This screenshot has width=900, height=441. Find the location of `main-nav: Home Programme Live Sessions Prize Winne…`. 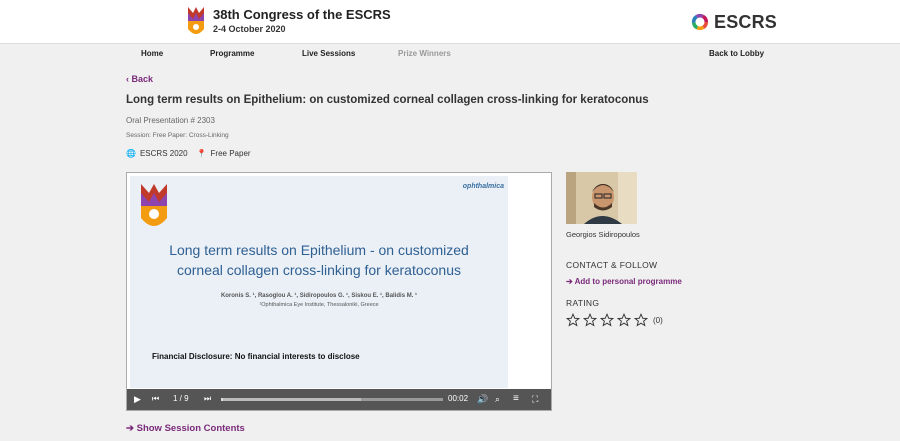

main-nav: Home Programme Live Sessions Prize Winne… is located at coordinates (450, 54).